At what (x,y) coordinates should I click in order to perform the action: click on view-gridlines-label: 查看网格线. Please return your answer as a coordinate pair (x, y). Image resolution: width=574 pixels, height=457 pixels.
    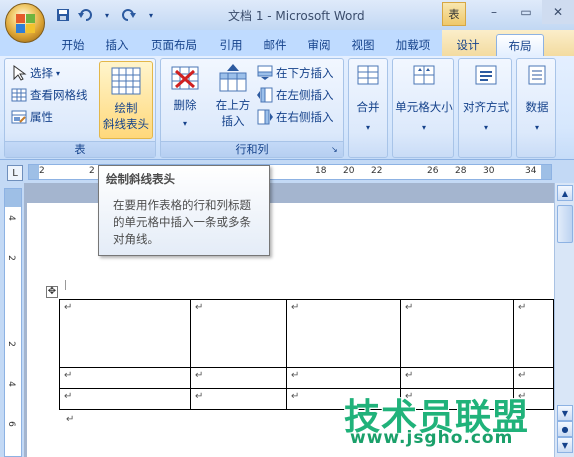
    Looking at the image, I should click on (59, 95).